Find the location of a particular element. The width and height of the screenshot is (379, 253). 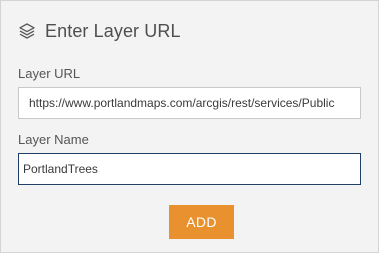

add-button: ADD is located at coordinates (201, 222).